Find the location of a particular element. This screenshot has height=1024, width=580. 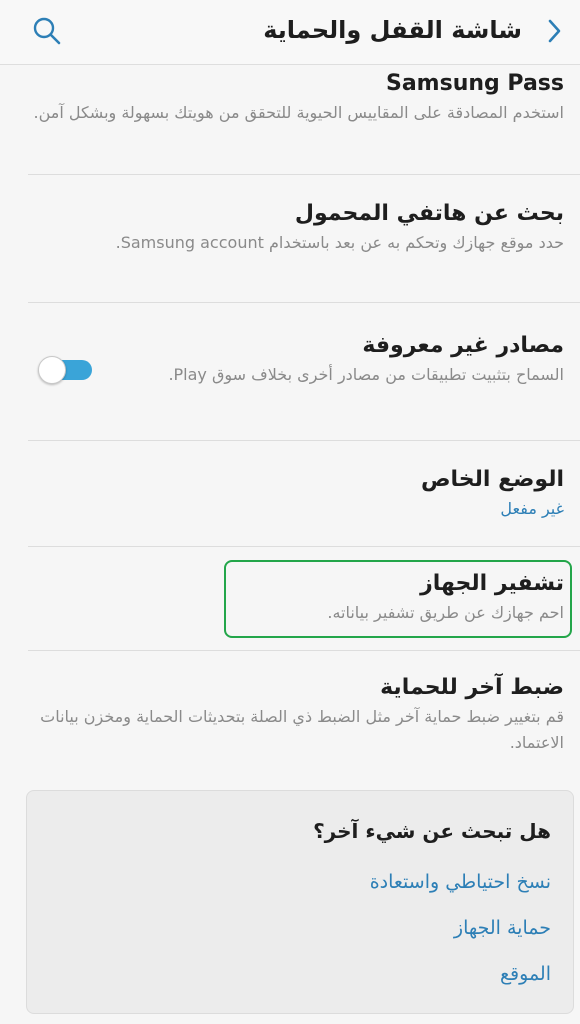

chevron-left-icon is located at coordinates (554, 31).